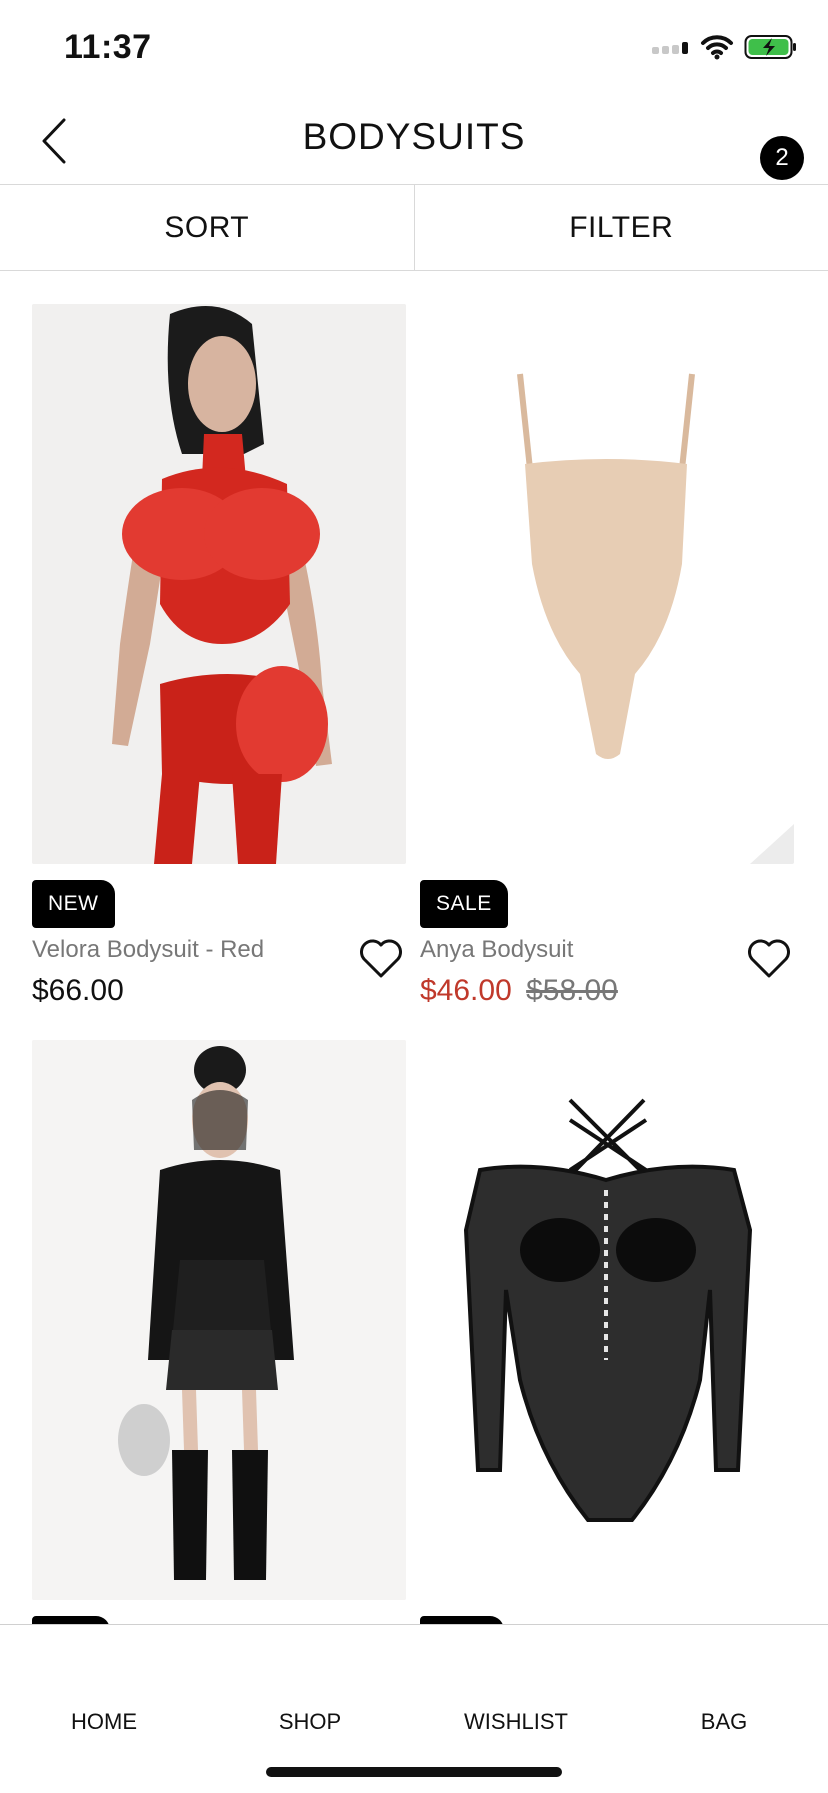  I want to click on status-bar: 11:37, so click(414, 50).